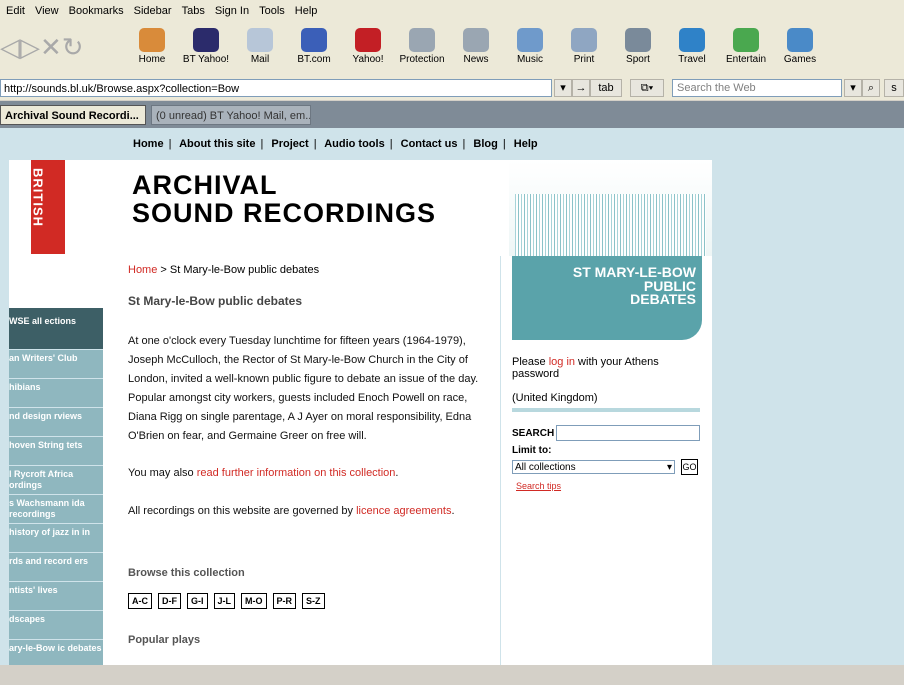  I want to click on toolbar-news-button: News, so click(476, 43).